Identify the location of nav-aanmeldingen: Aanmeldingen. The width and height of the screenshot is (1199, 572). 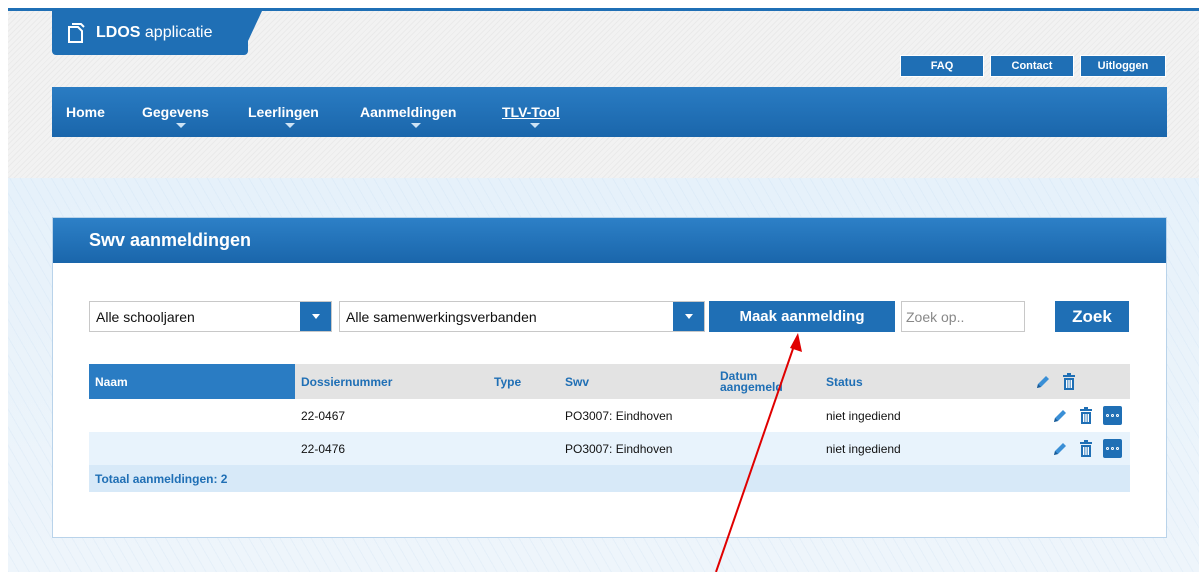
(408, 112).